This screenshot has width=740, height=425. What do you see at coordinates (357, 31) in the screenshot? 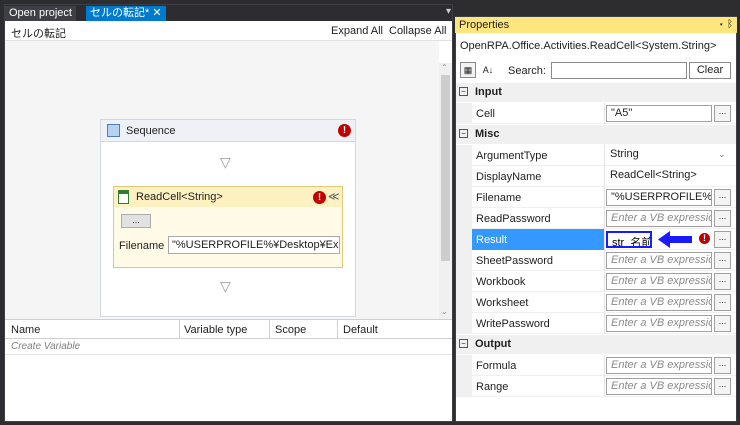
I see `expand-all-link: Expand All` at bounding box center [357, 31].